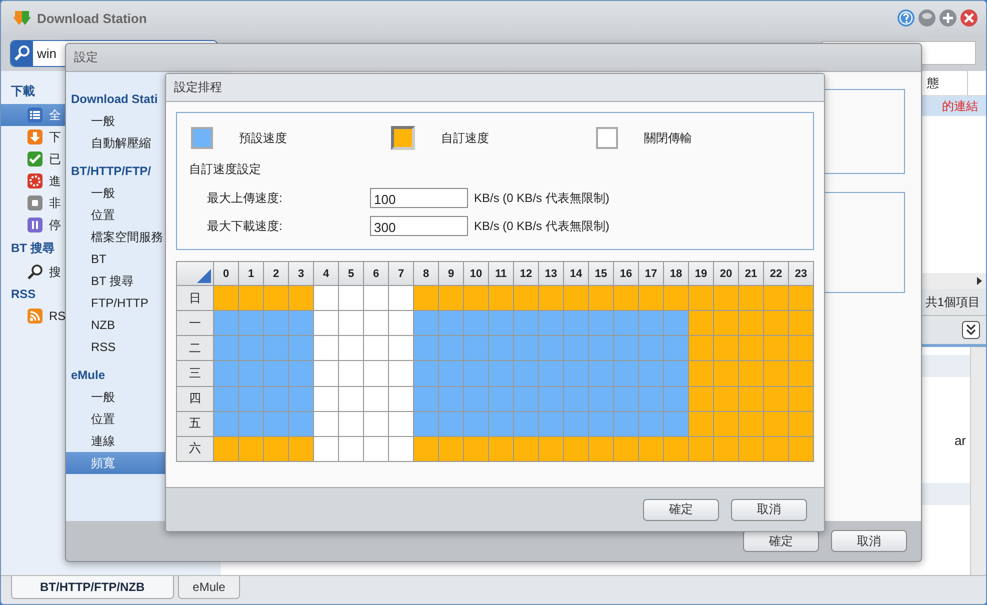  Describe the element at coordinates (263, 138) in the screenshot. I see `legend-label: 預設速度` at that location.